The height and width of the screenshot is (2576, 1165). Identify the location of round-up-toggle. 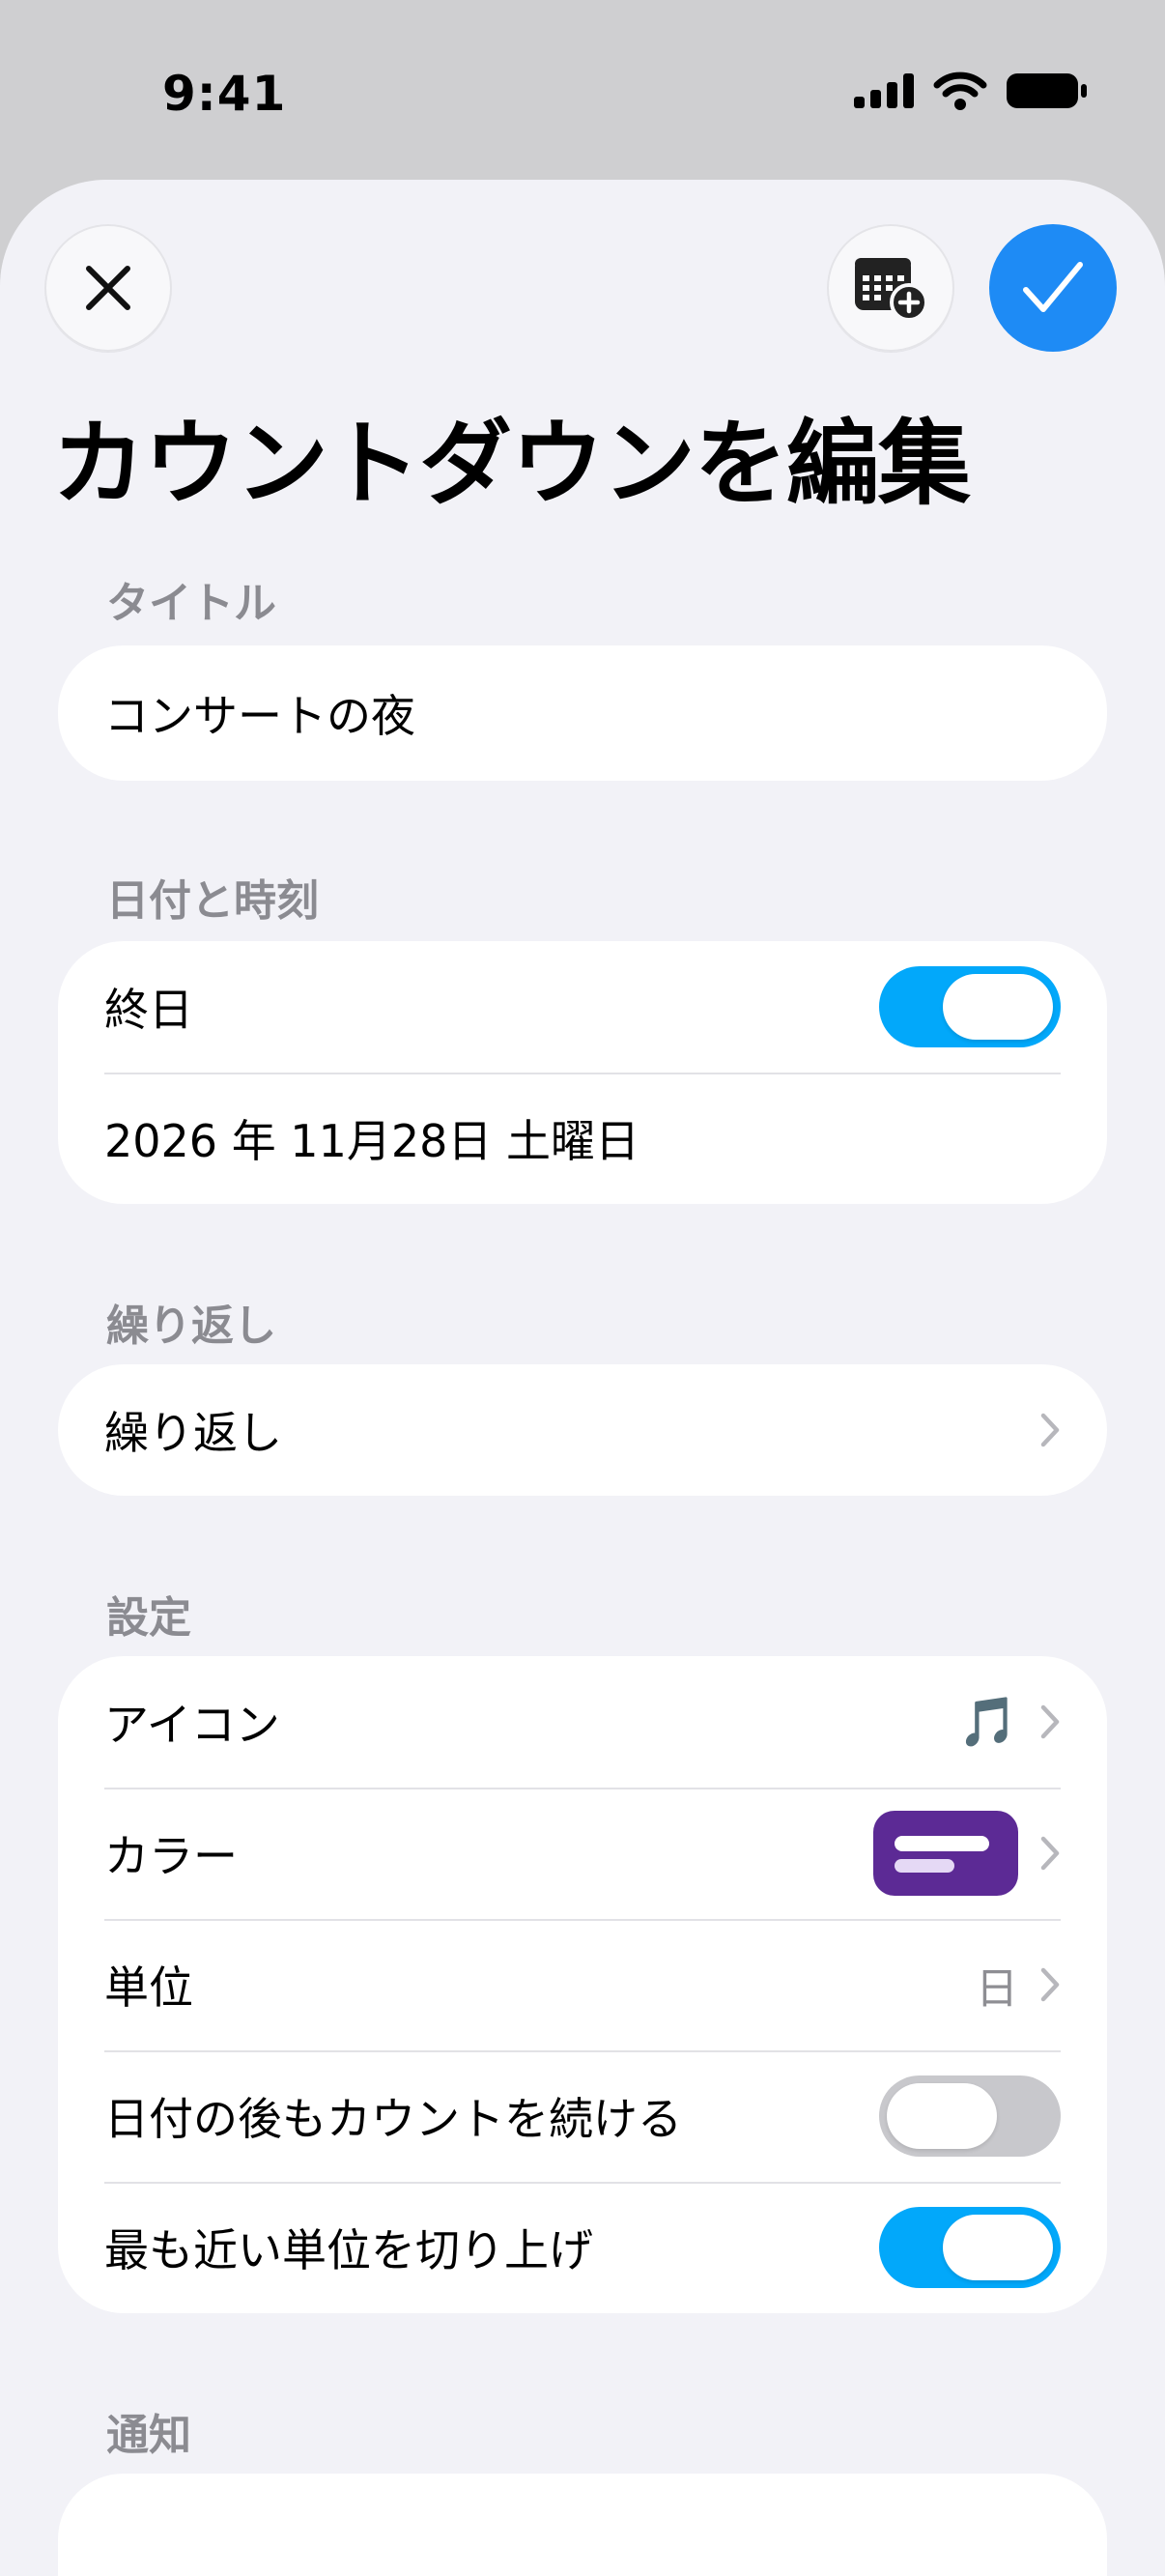
(970, 2247).